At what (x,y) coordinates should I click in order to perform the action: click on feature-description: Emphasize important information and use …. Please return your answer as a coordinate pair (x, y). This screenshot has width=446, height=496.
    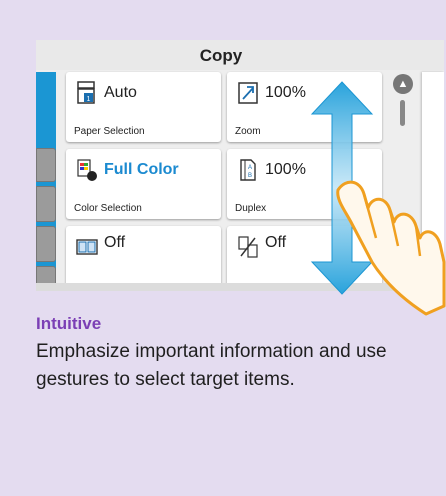
    Looking at the image, I should click on (211, 365).